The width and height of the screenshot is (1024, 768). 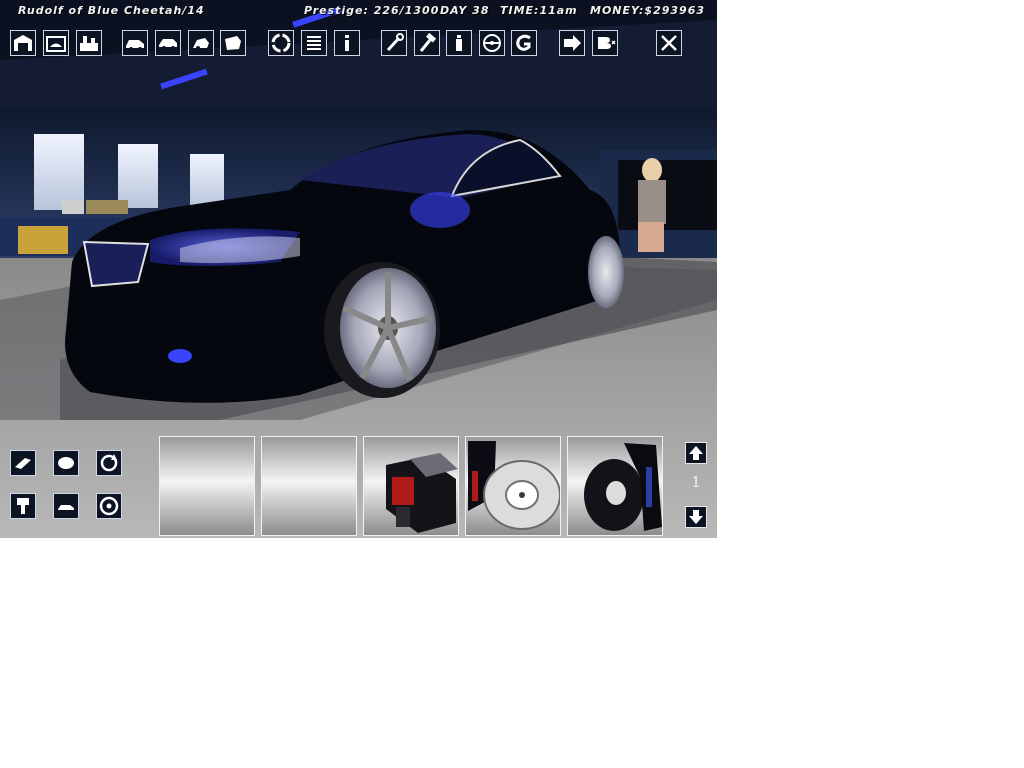 I want to click on sell-car-icon, so click(x=201, y=44).